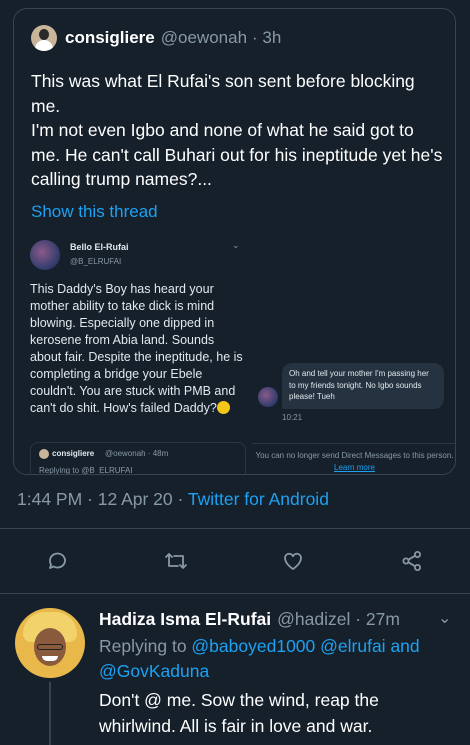 Image resolution: width=470 pixels, height=745 pixels. What do you see at coordinates (154, 671) in the screenshot?
I see `mention-link: @GovKaduna` at bounding box center [154, 671].